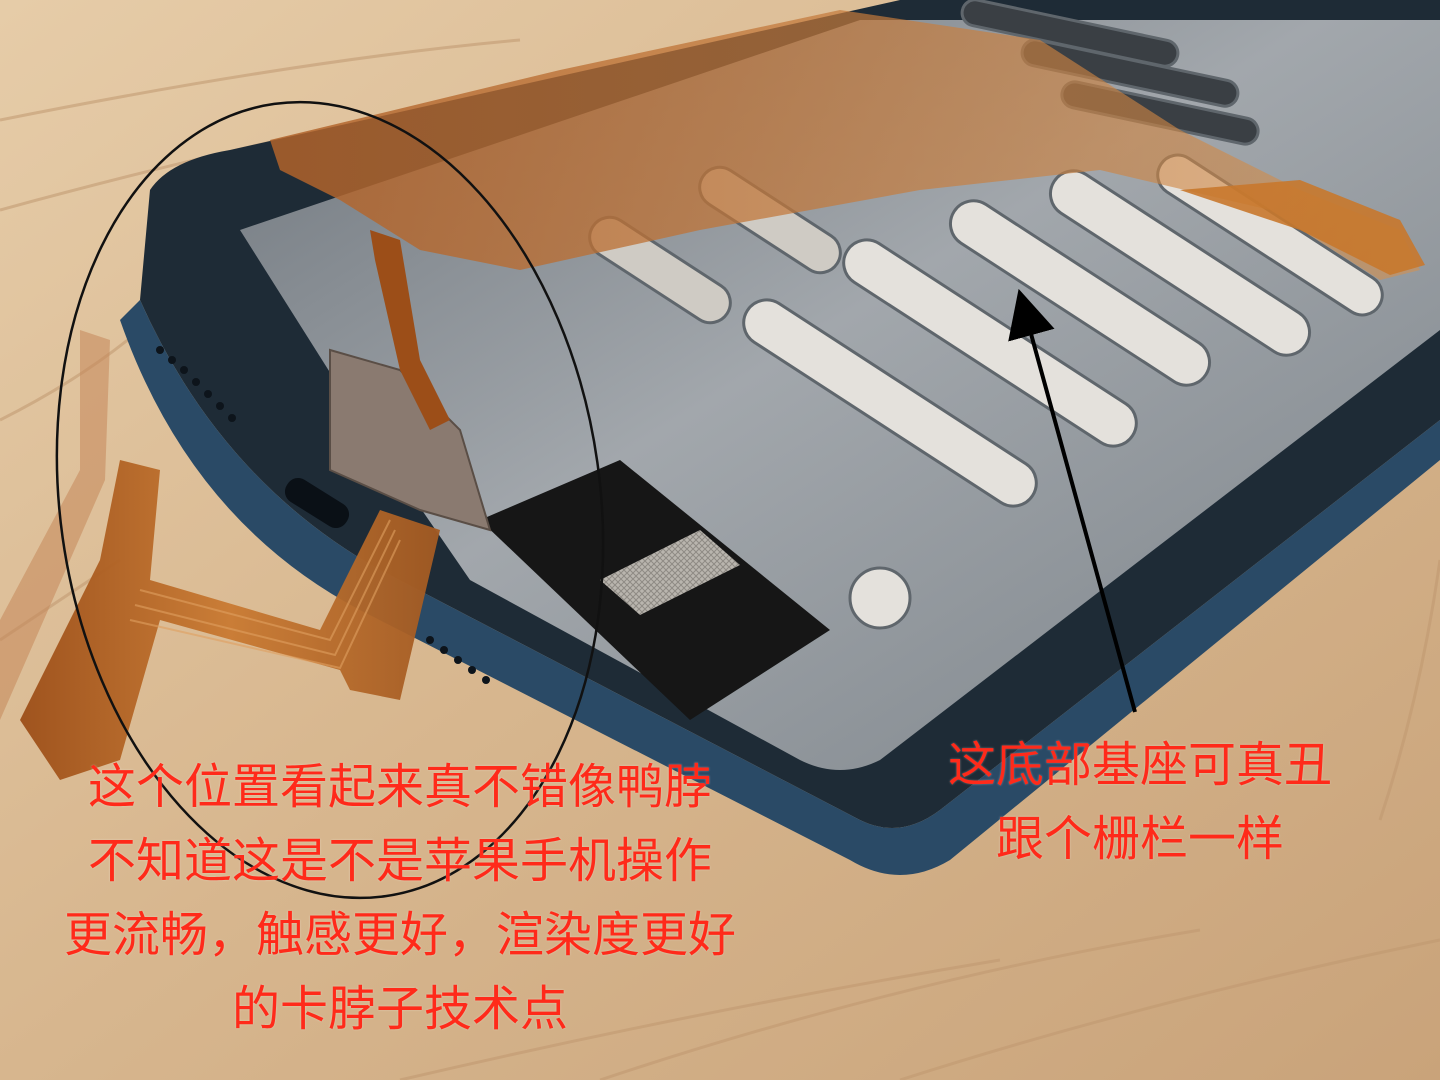 This screenshot has height=1080, width=1440. I want to click on caption-left-line: 不知道这是不是苹果手机操作, so click(399, 861).